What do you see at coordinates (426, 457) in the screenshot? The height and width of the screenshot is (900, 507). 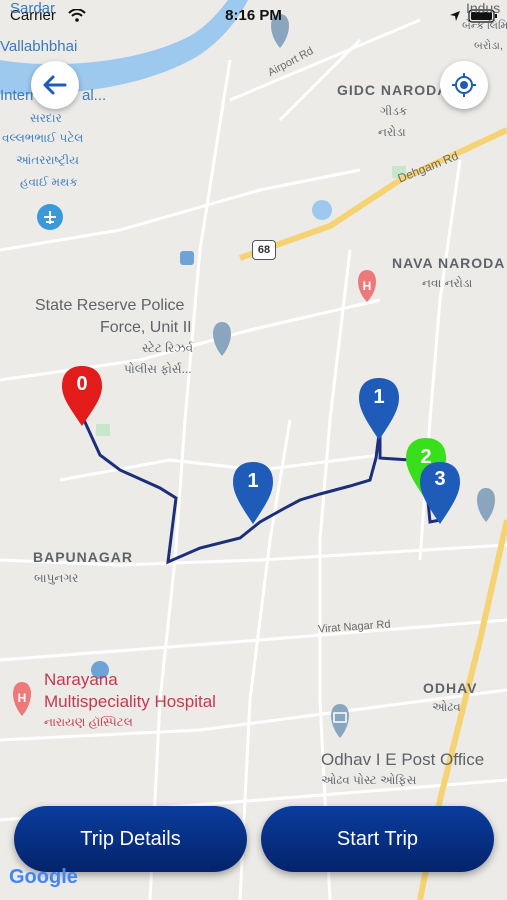 I see `marker-label: 2` at bounding box center [426, 457].